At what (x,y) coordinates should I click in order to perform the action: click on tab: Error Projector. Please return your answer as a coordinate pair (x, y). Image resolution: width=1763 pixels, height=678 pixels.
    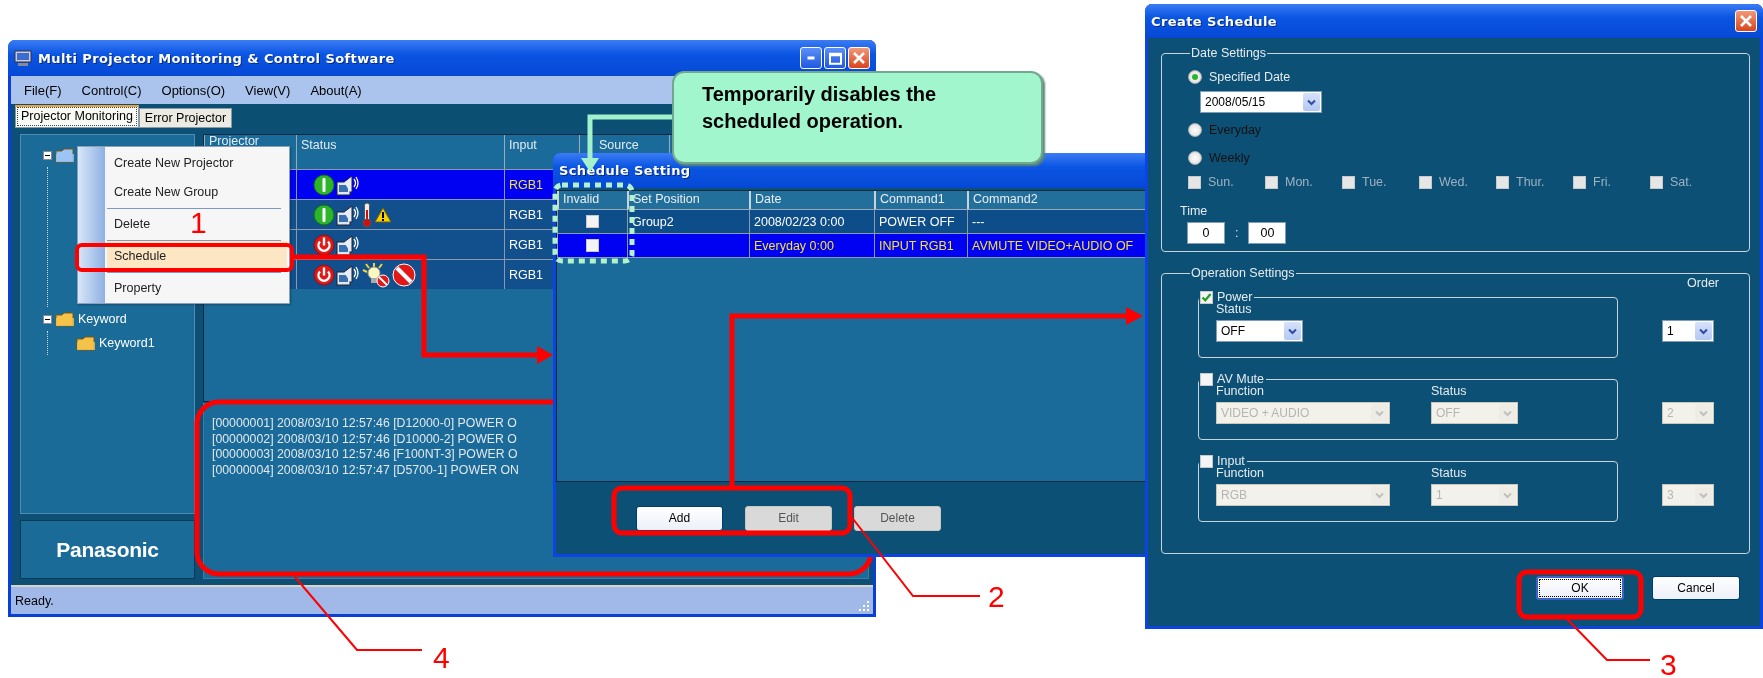
    Looking at the image, I should click on (185, 118).